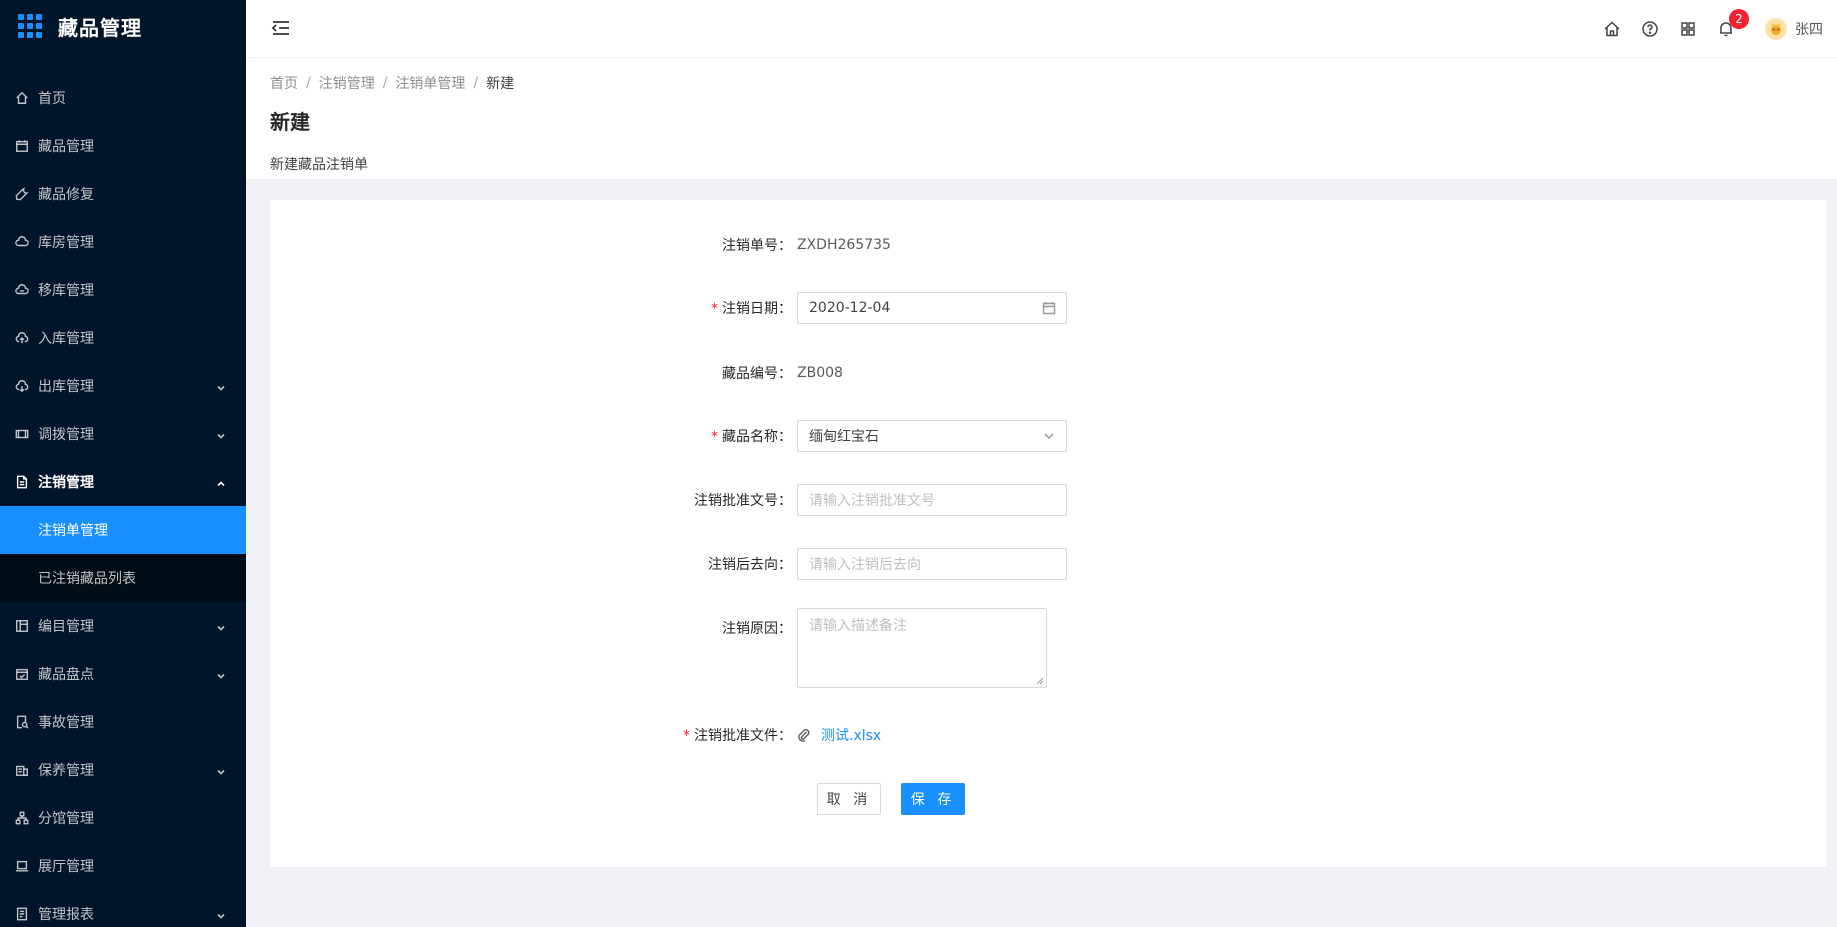 This screenshot has width=1837, height=927. Describe the element at coordinates (66, 915) in the screenshot. I see `sidebar-item-label: 管理报表` at that location.